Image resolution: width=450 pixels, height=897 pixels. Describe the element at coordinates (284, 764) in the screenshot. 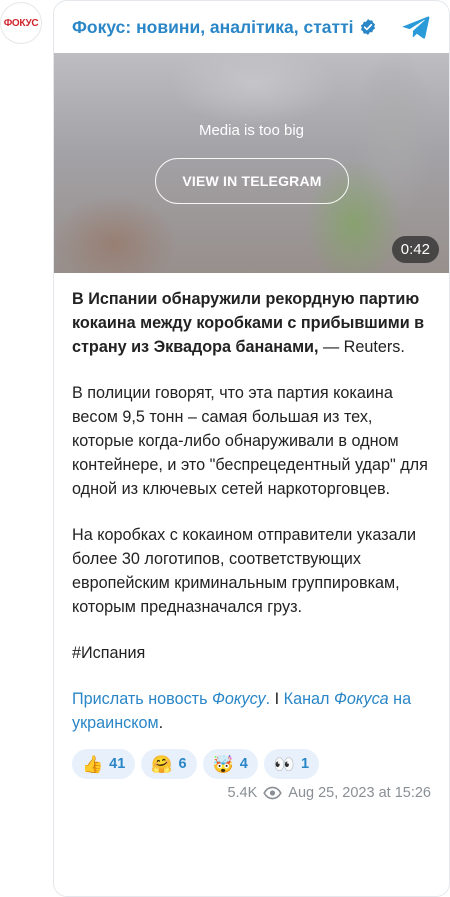

I see `eyes-icon: 👀` at that location.